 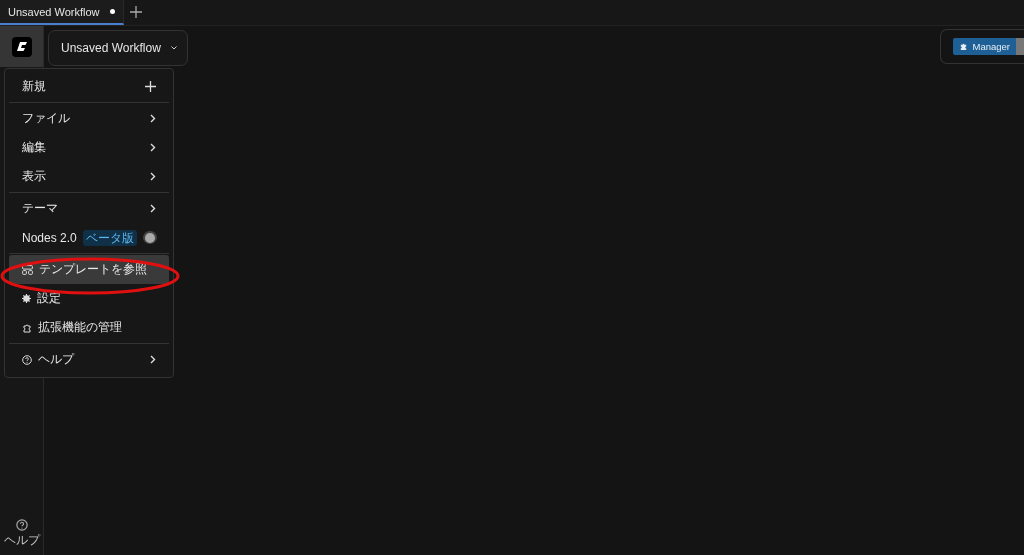 What do you see at coordinates (89, 298) in the screenshot?
I see `menu-item: 設定` at bounding box center [89, 298].